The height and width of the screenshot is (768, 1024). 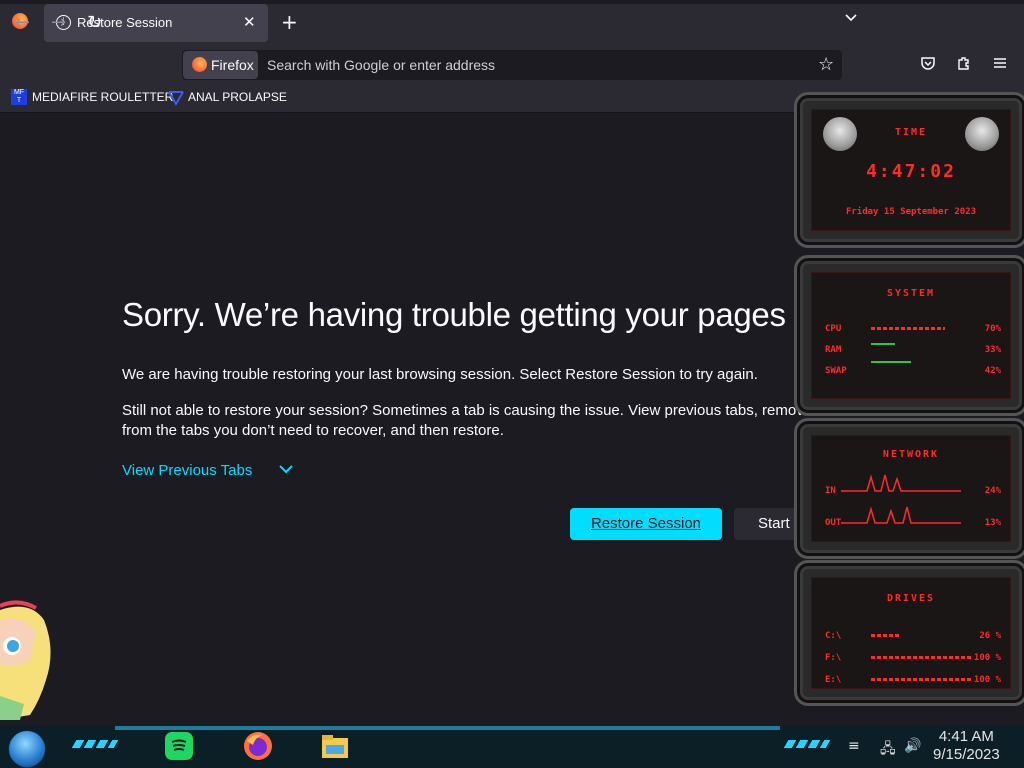 I want to click on drive-e-row: E:\ 100 %, so click(x=913, y=680).